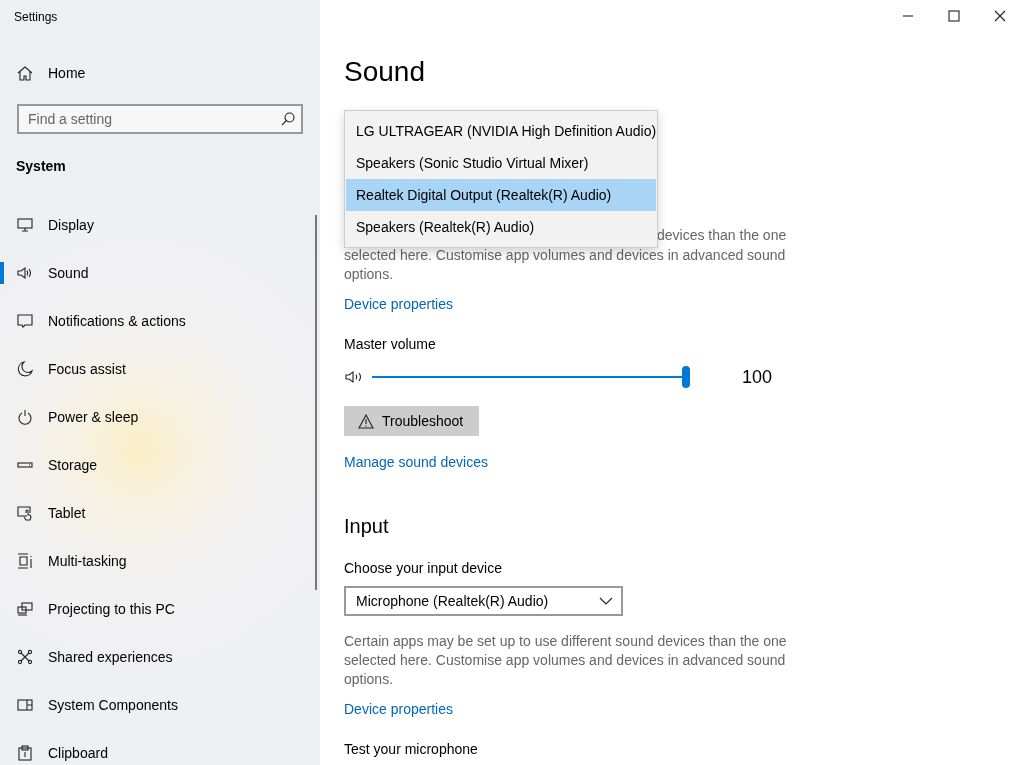 Image resolution: width=1023 pixels, height=765 pixels. I want to click on speaker-icon, so click(25, 273).